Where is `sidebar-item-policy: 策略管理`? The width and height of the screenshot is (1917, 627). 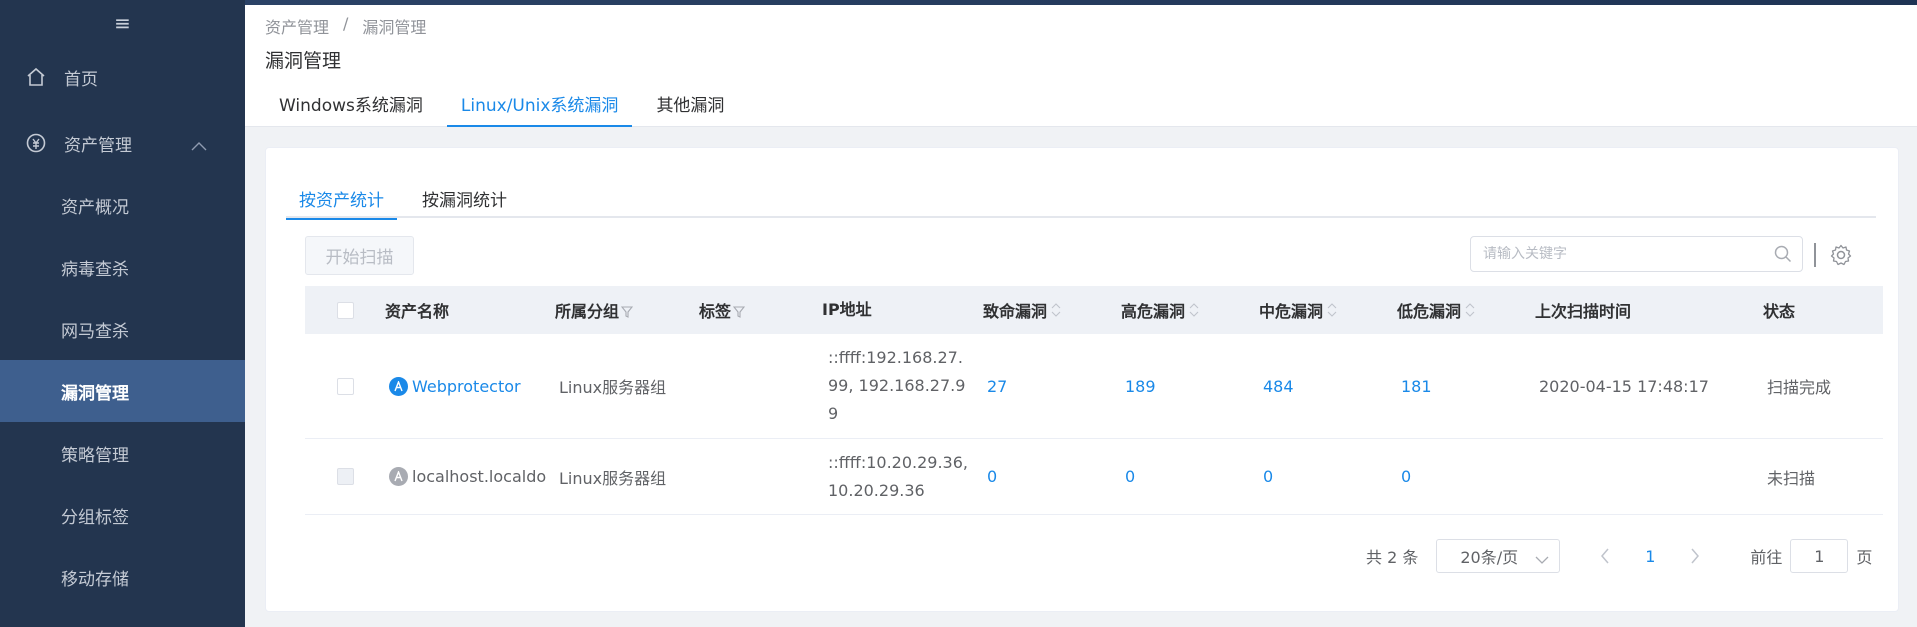
sidebar-item-policy: 策略管理 is located at coordinates (122, 453).